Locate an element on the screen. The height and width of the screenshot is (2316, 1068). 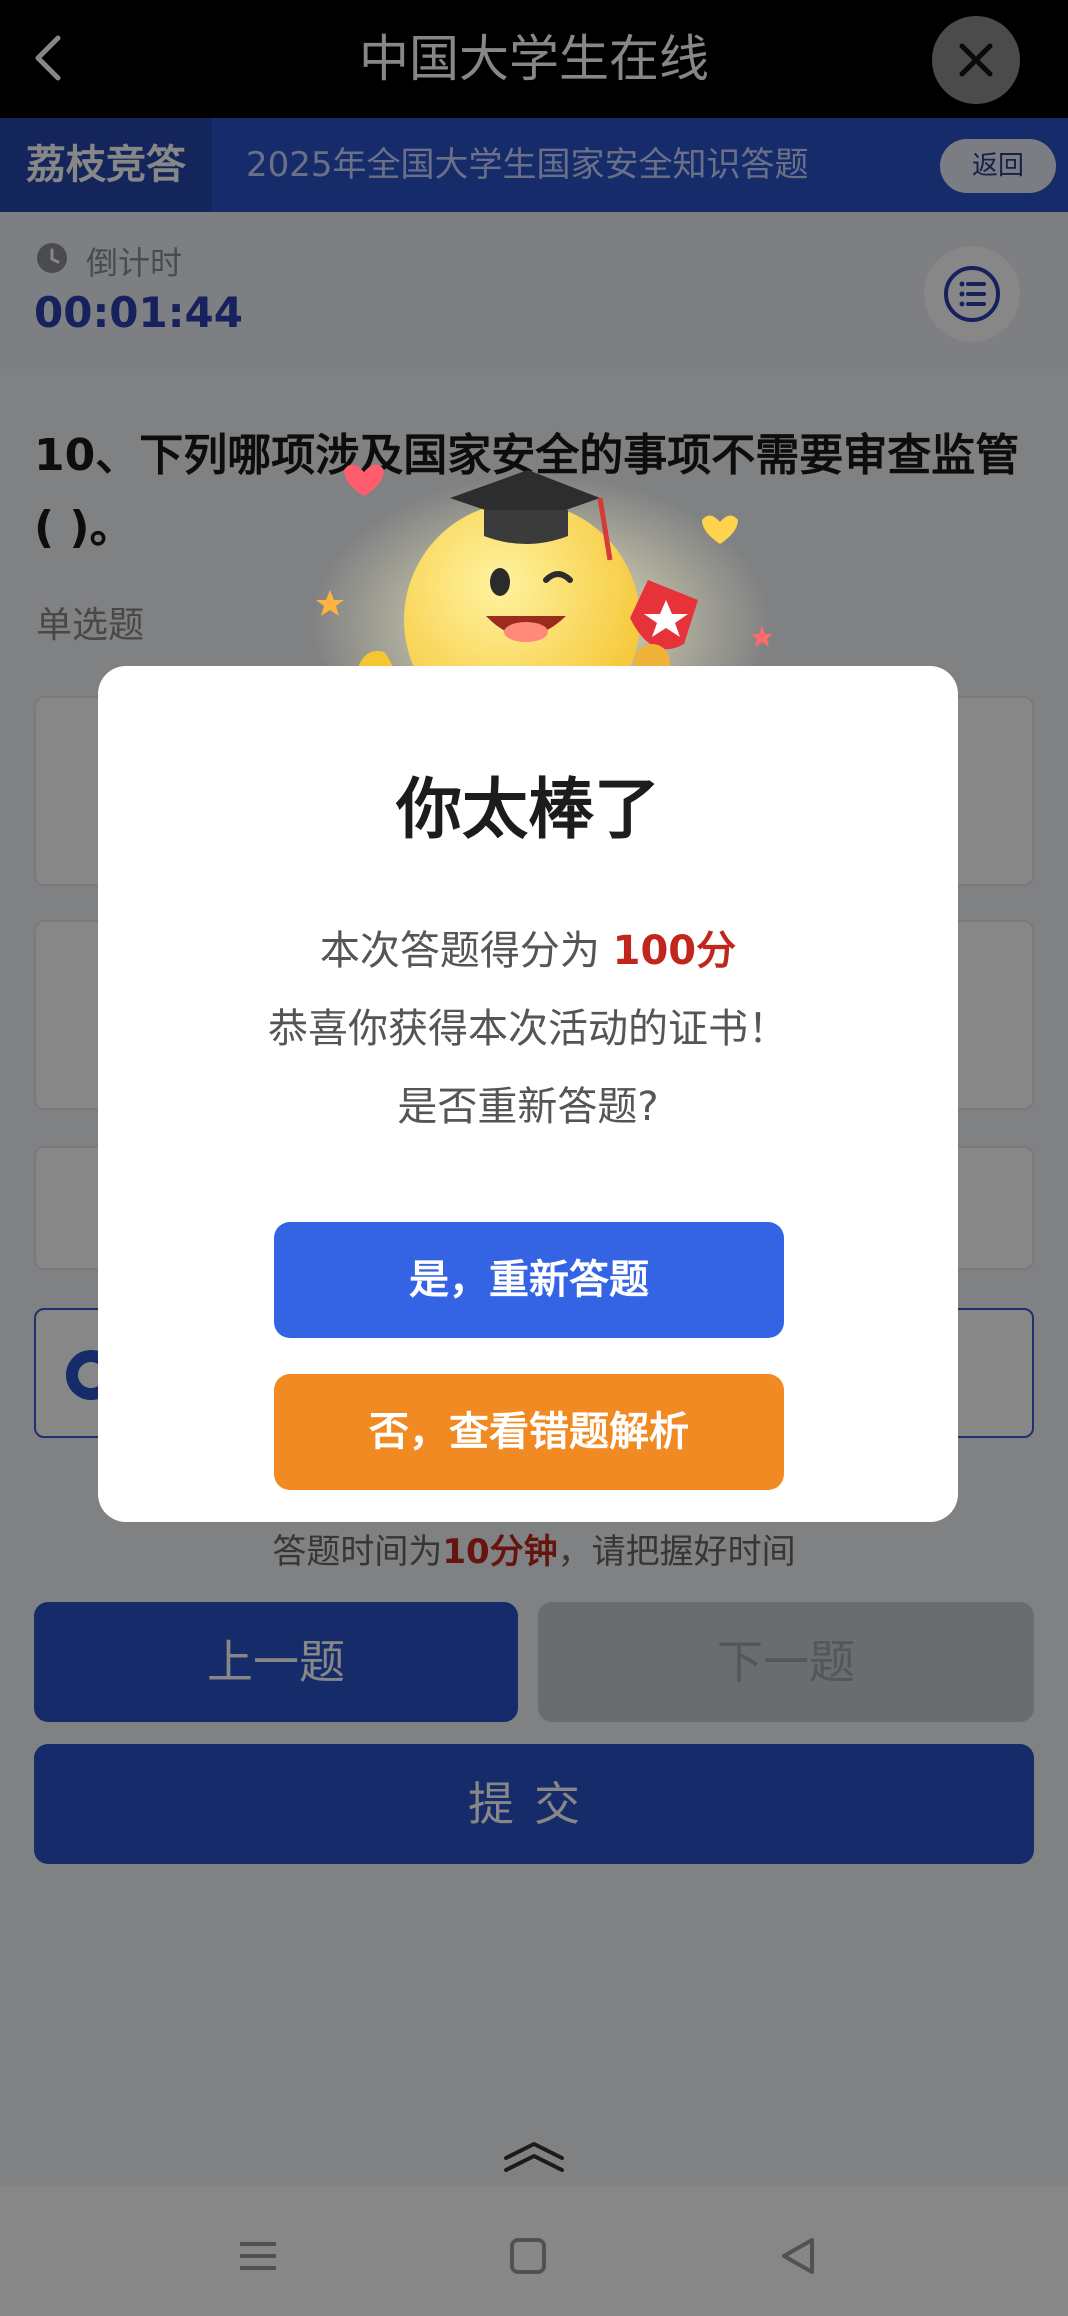
score-value: 100分 is located at coordinates (674, 951).